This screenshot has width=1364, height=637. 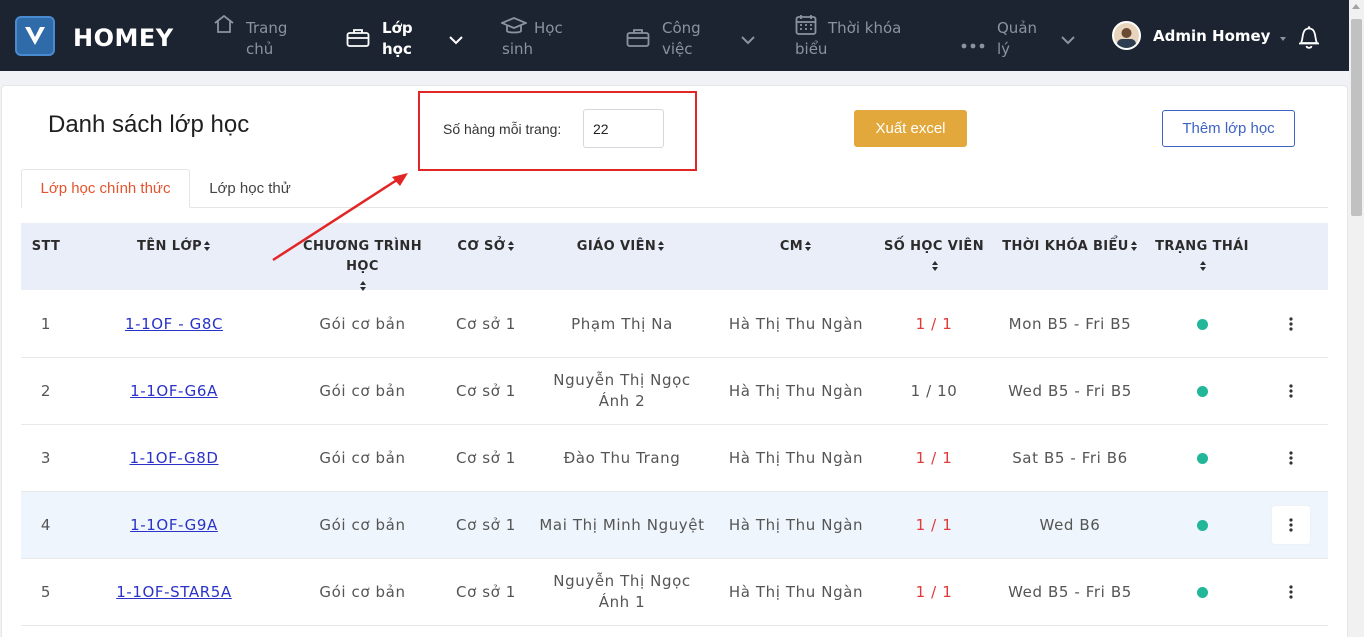 I want to click on nav-management-label: Quản lý, so click(x=1017, y=38).